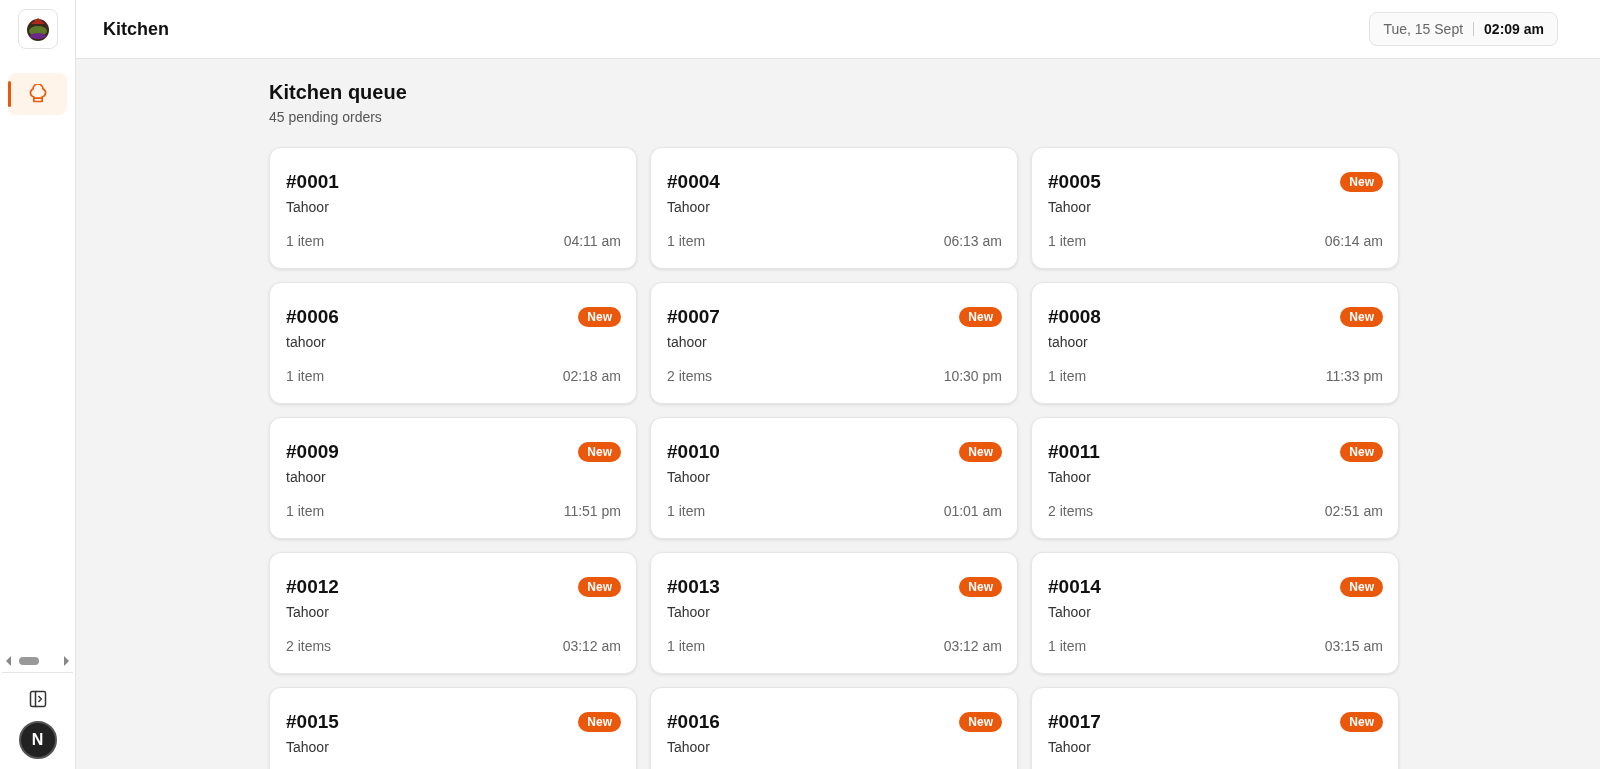 This screenshot has height=769, width=1600. I want to click on order-number: #0017, so click(1074, 722).